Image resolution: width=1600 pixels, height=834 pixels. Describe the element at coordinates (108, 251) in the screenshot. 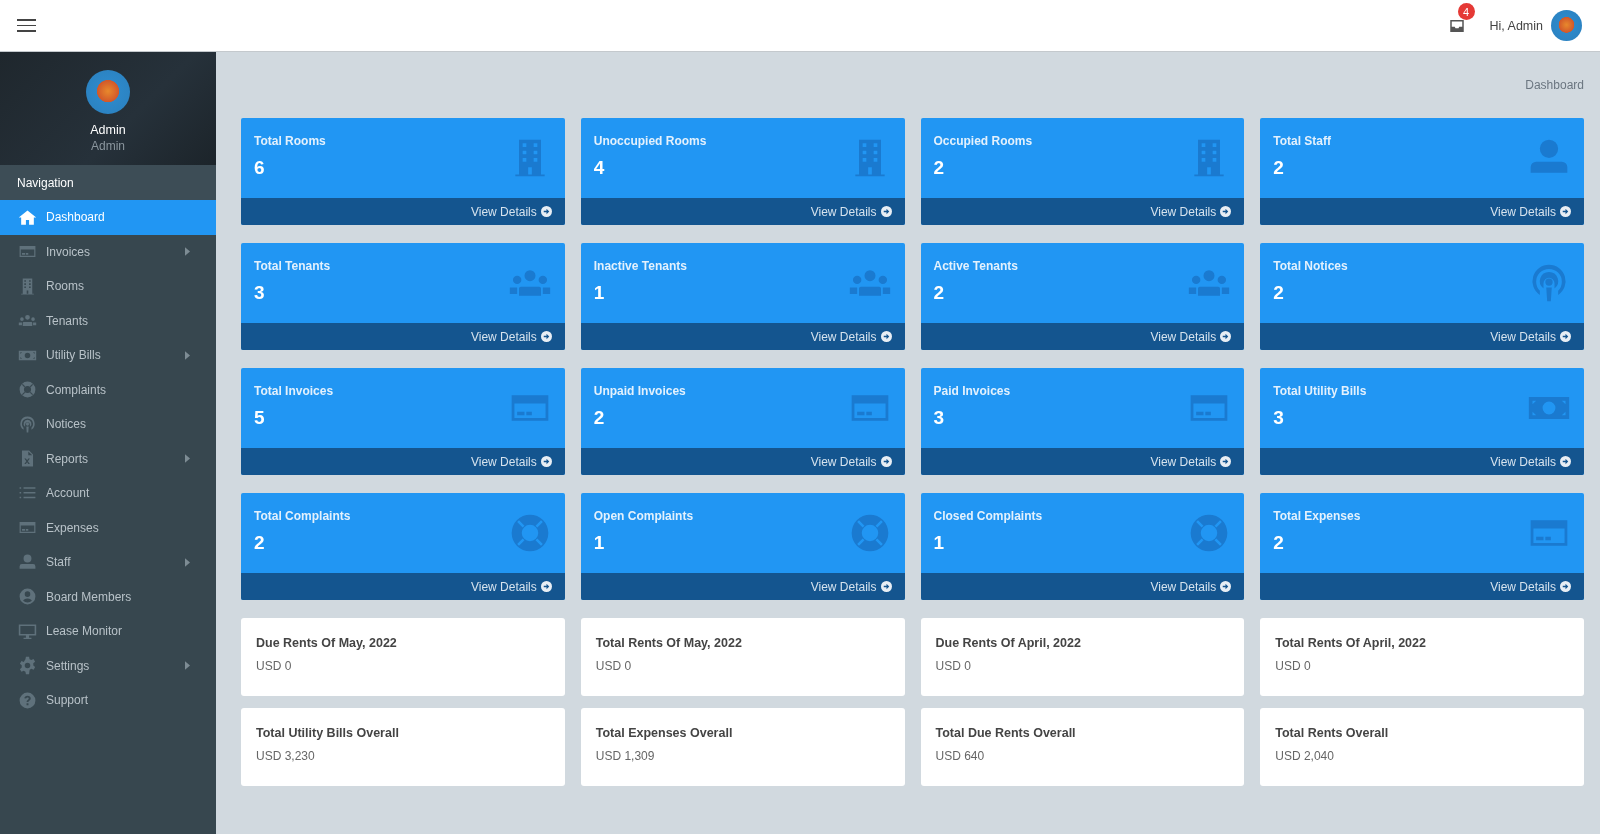

I see `sidebar-item: Invoices` at that location.